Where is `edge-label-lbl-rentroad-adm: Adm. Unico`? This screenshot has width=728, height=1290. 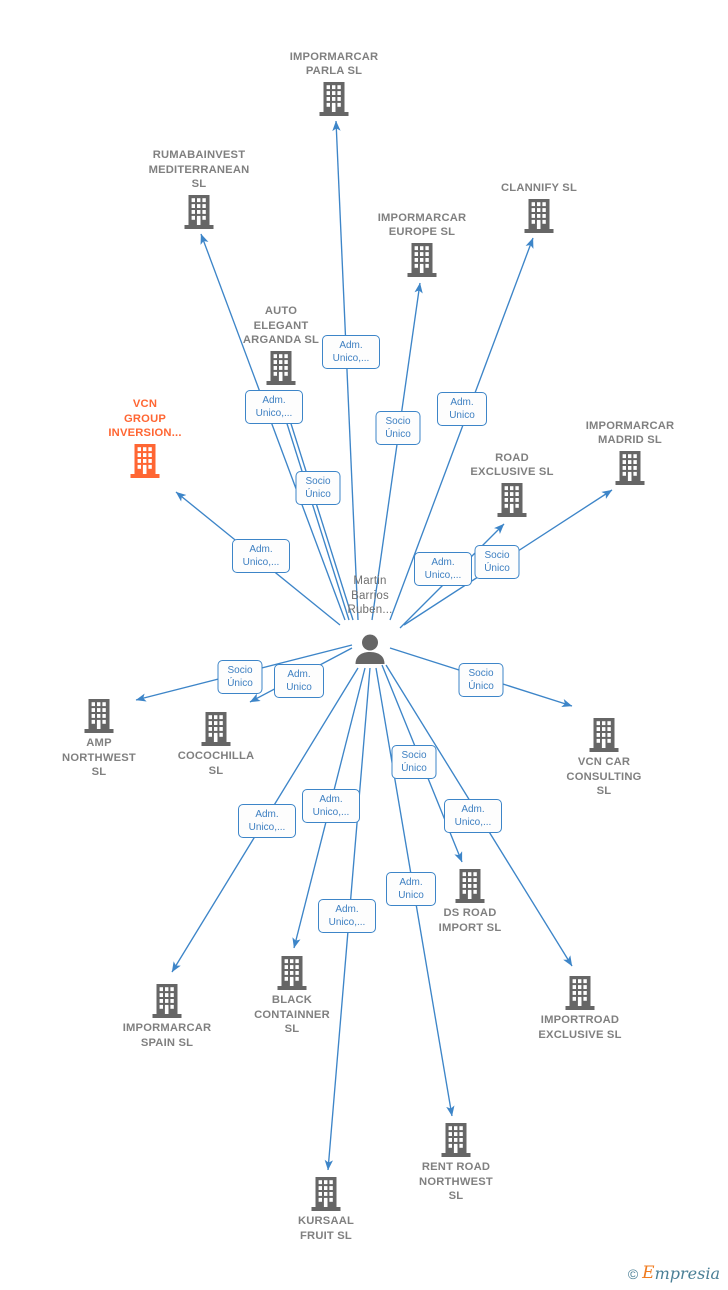 edge-label-lbl-rentroad-adm: Adm. Unico is located at coordinates (411, 889).